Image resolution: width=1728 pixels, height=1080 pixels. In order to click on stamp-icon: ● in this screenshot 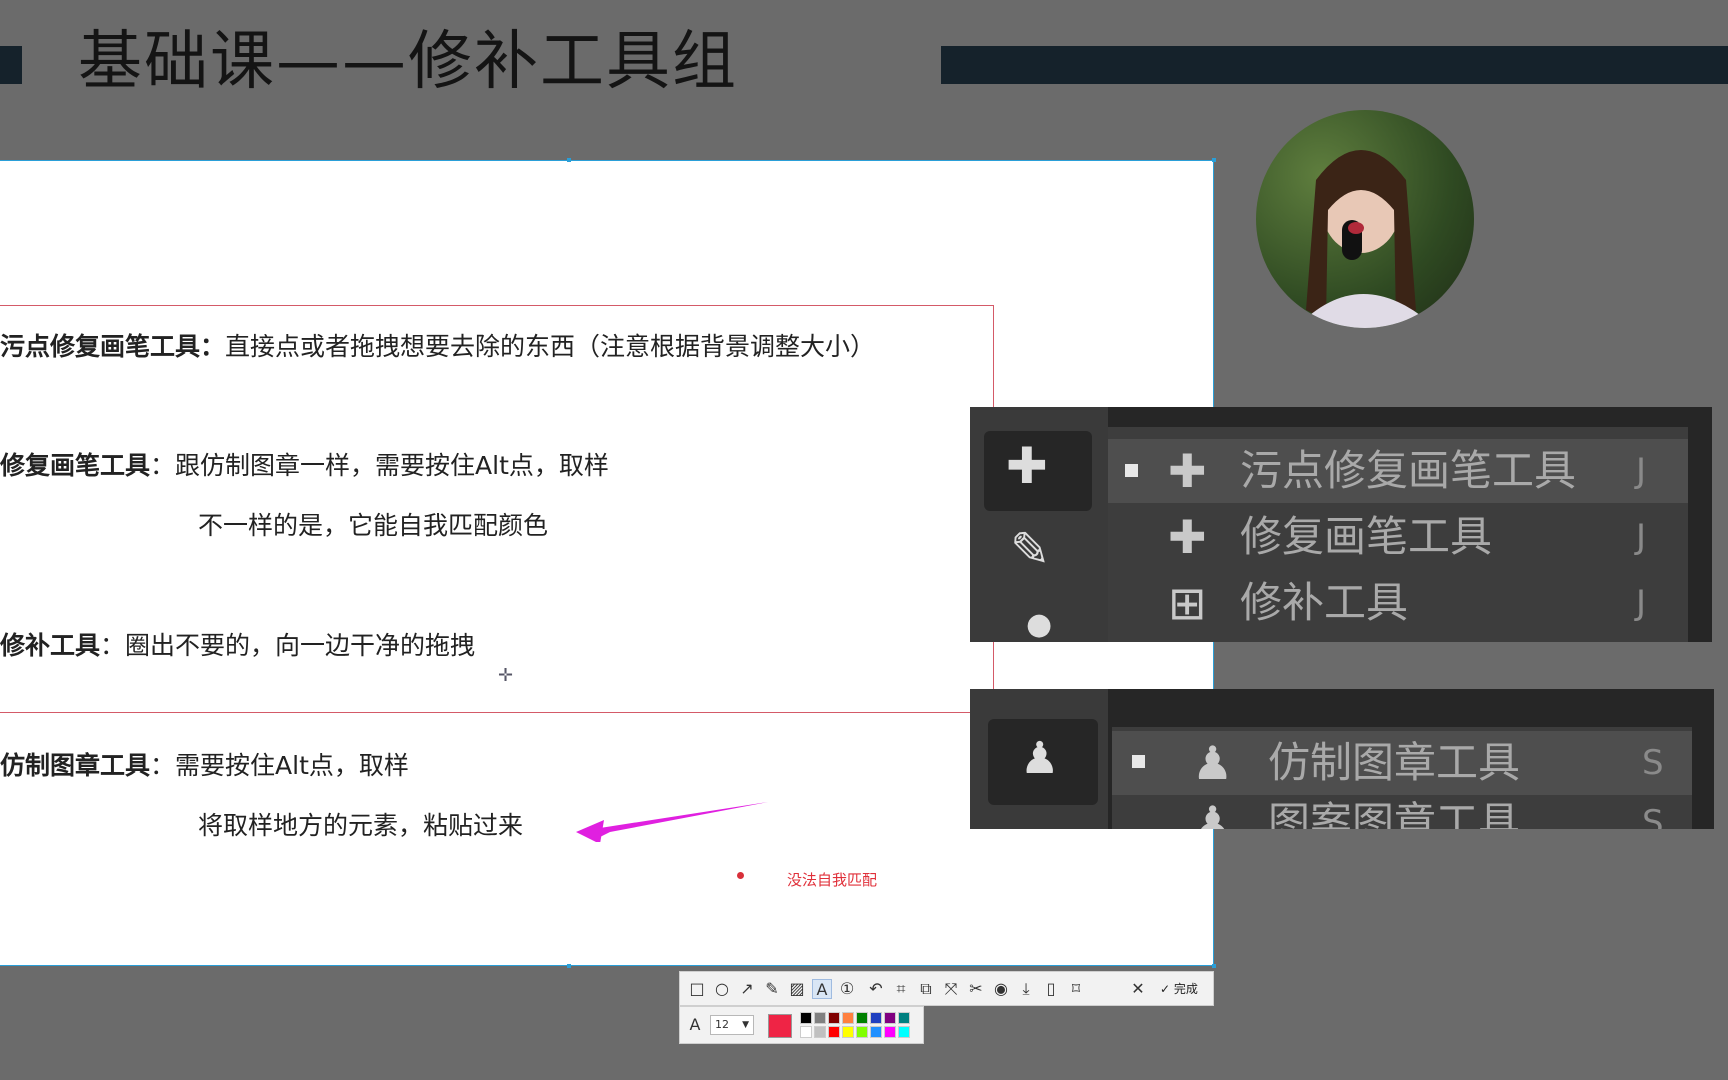, I will do `click(1039, 624)`.